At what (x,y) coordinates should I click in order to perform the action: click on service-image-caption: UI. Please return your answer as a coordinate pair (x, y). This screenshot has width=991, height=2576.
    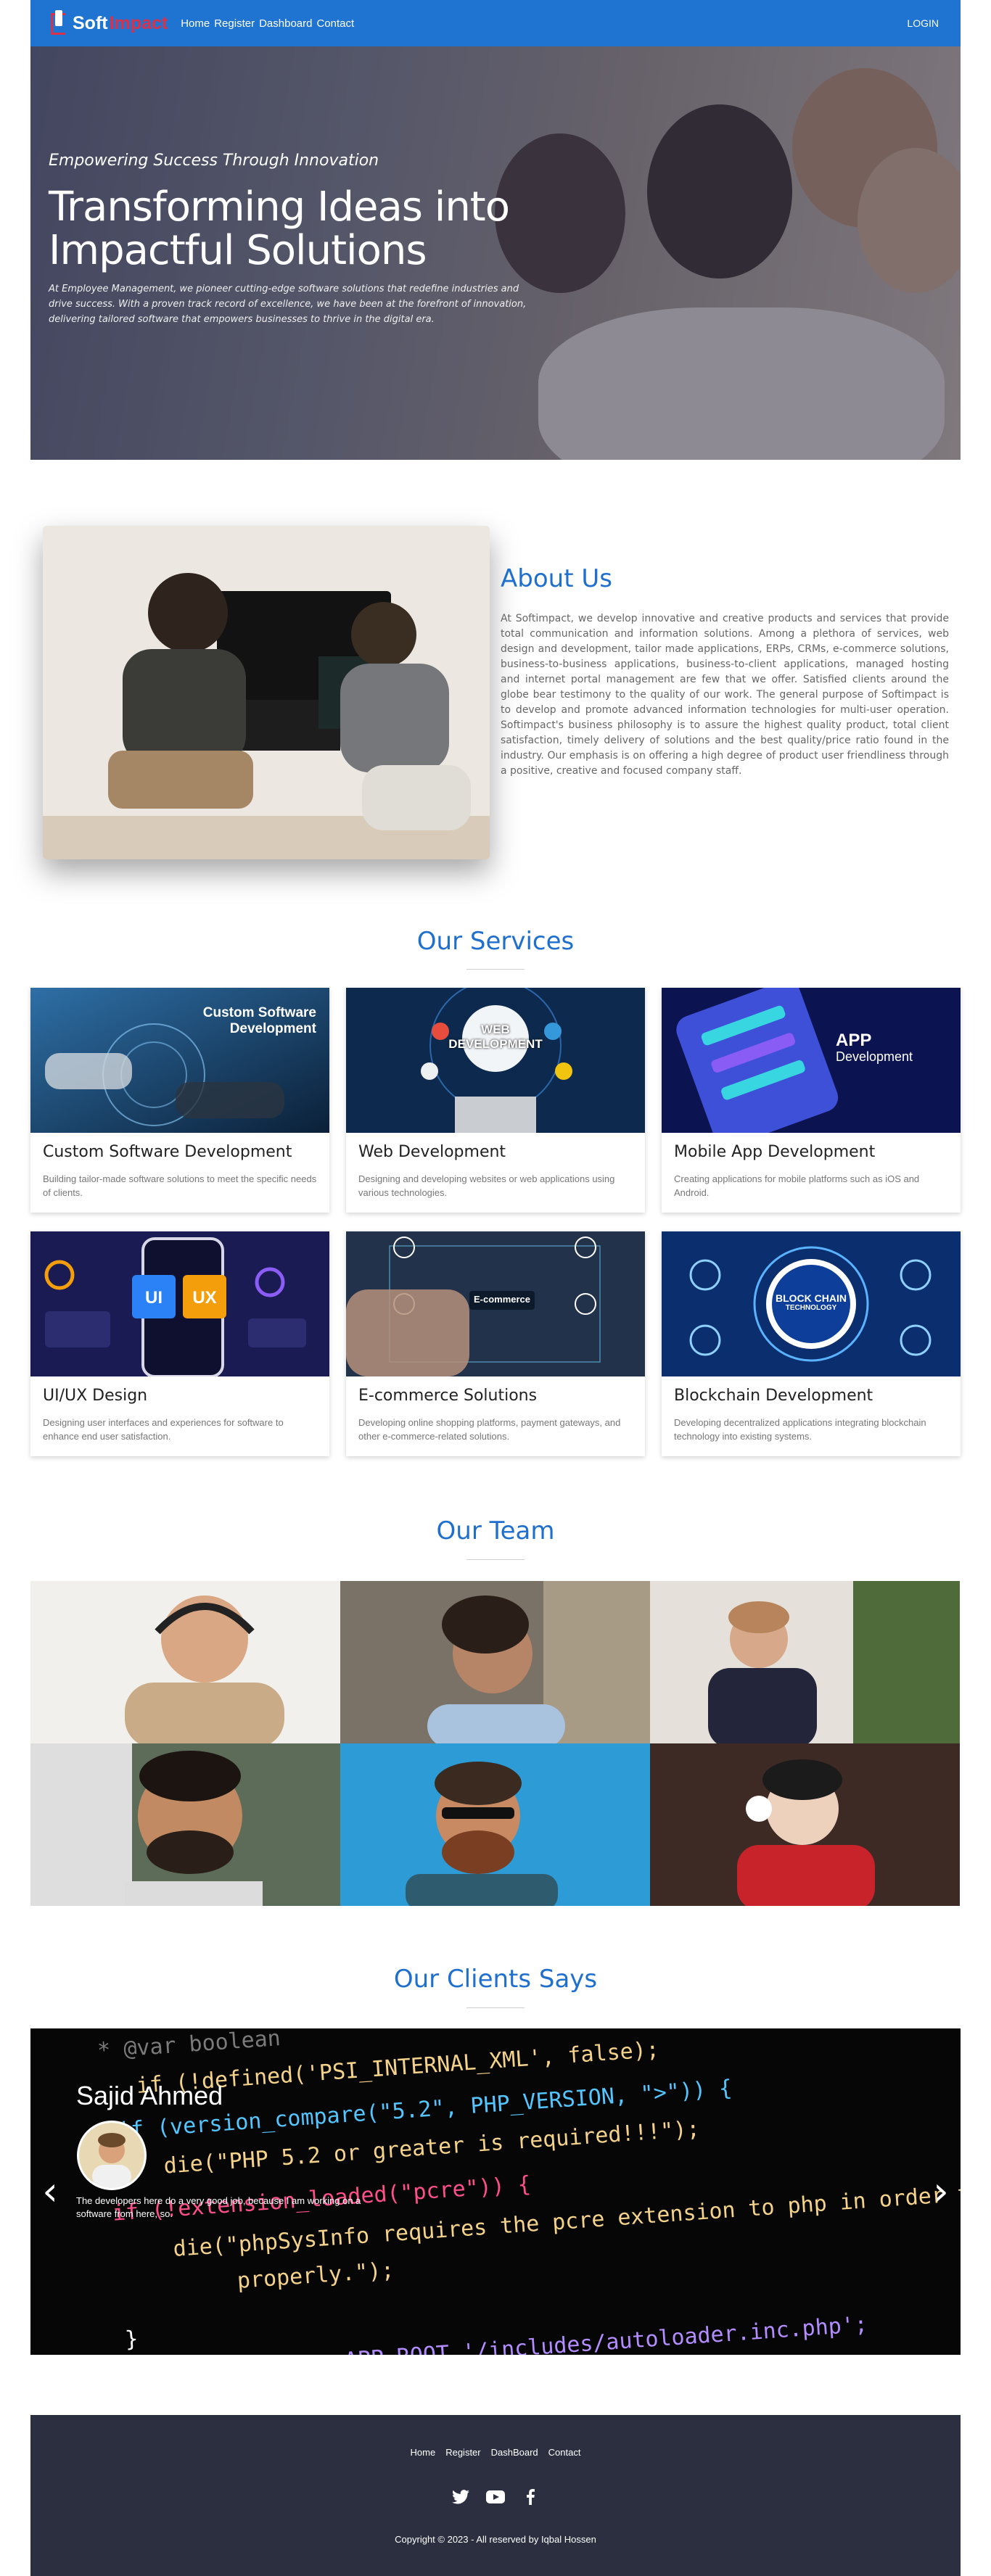
    Looking at the image, I should click on (154, 1298).